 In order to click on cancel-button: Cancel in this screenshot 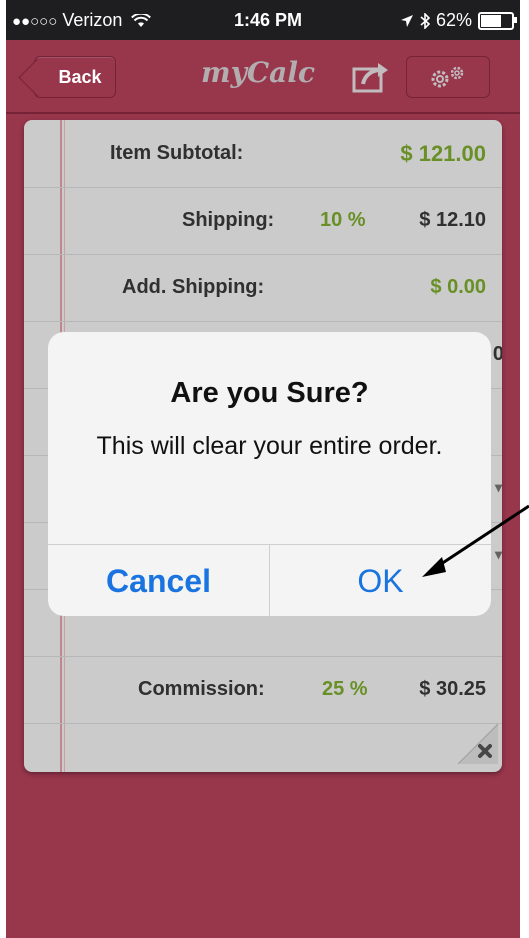, I will do `click(159, 580)`.